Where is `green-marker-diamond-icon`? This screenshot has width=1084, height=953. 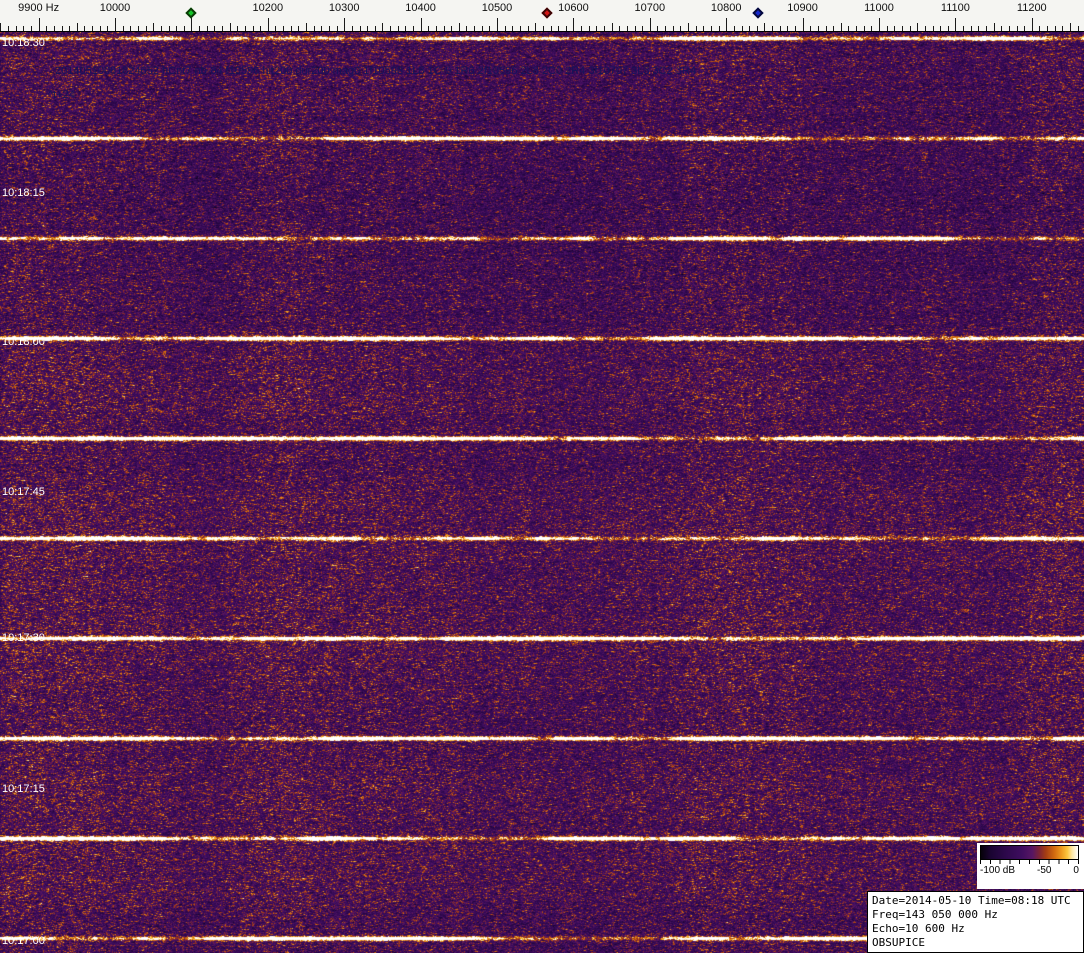
green-marker-diamond-icon is located at coordinates (191, 13).